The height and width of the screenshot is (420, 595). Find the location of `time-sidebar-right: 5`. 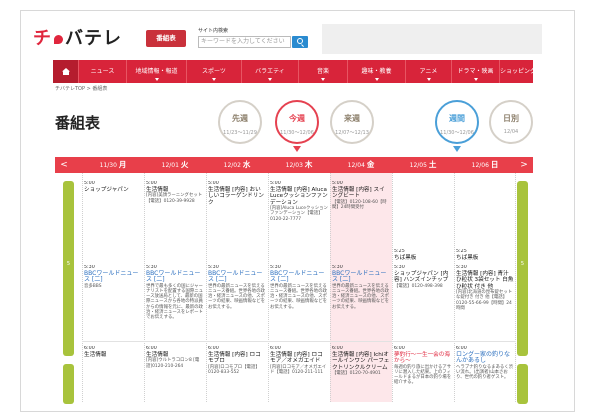

time-sidebar-right: 5 is located at coordinates (522, 268).